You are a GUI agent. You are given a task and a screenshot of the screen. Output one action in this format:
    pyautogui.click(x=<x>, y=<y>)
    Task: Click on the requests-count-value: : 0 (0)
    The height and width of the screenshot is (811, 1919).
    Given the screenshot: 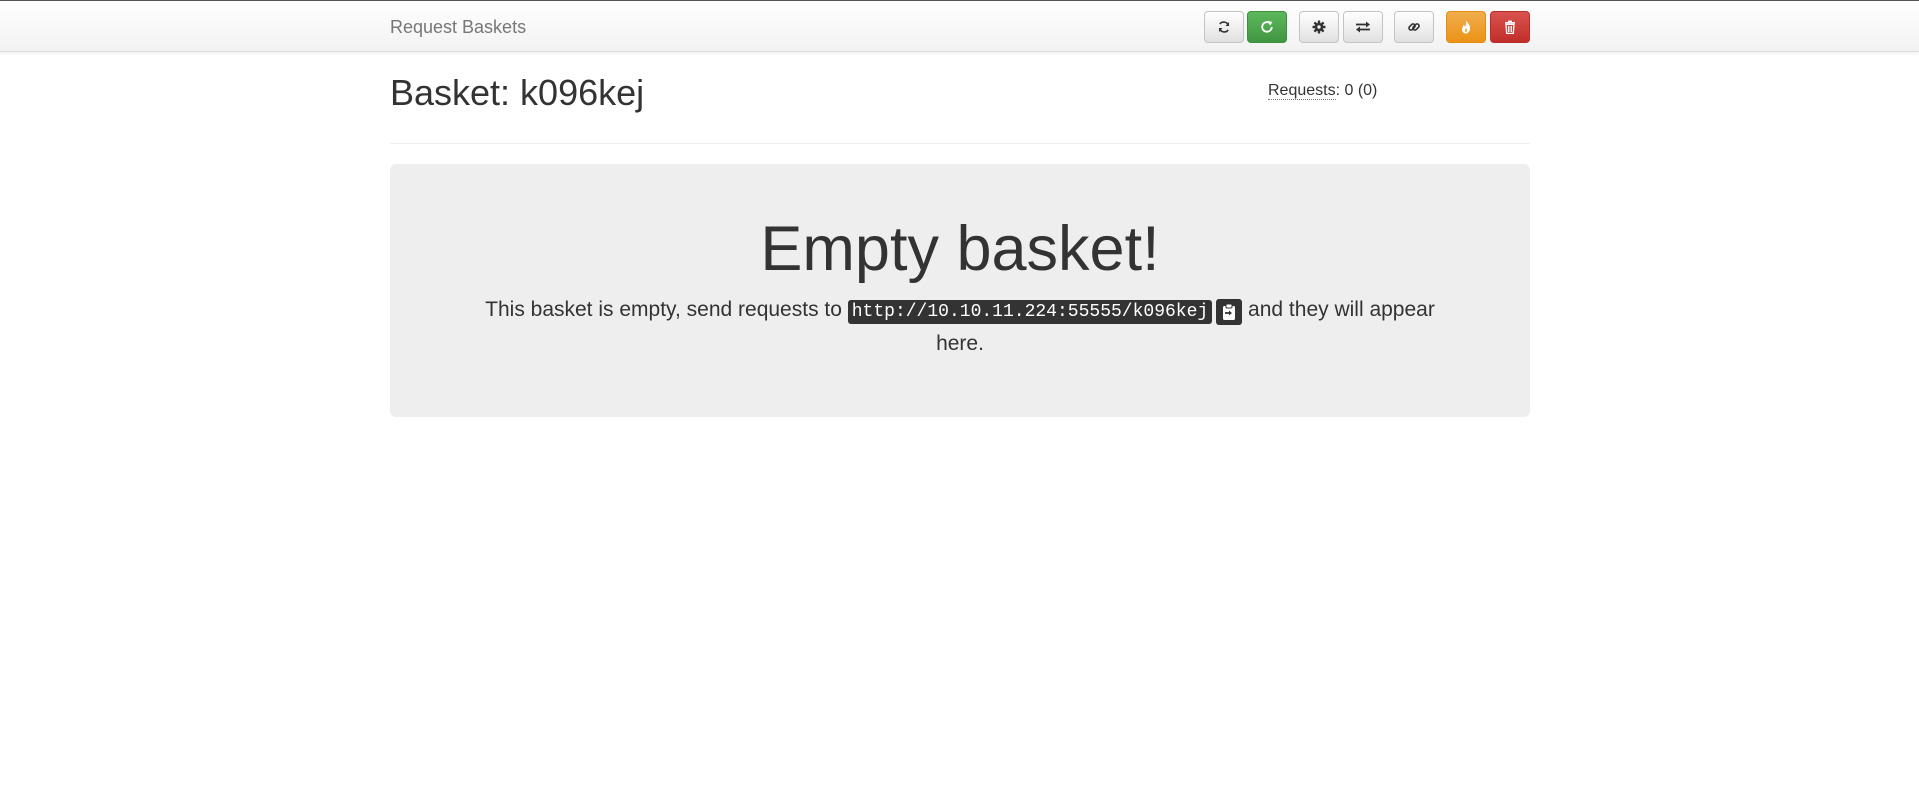 What is the action you would take?
    pyautogui.click(x=1356, y=90)
    